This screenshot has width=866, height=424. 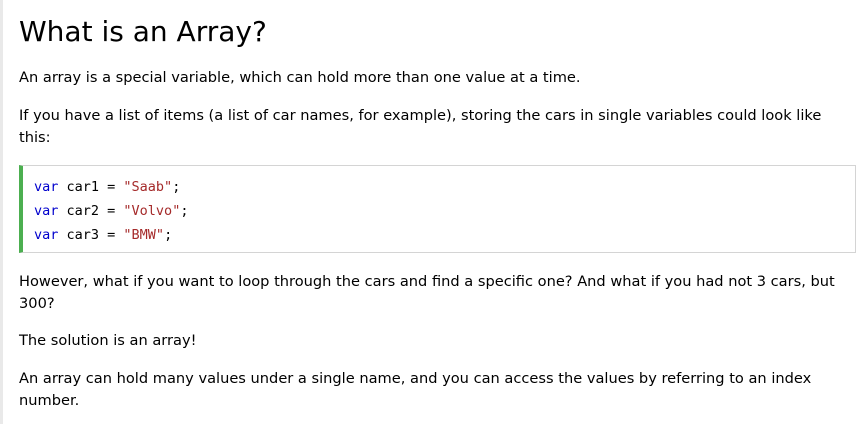 I want to click on left-border, so click(x=1, y=212).